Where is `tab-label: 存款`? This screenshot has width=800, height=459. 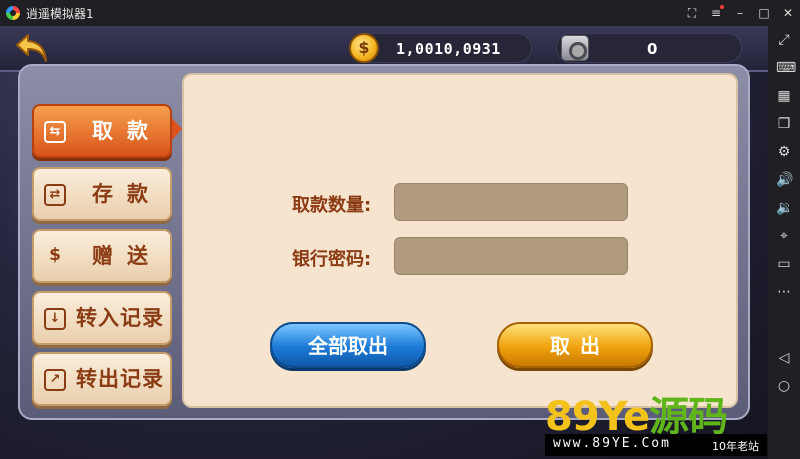
tab-label: 存款 is located at coordinates (127, 194).